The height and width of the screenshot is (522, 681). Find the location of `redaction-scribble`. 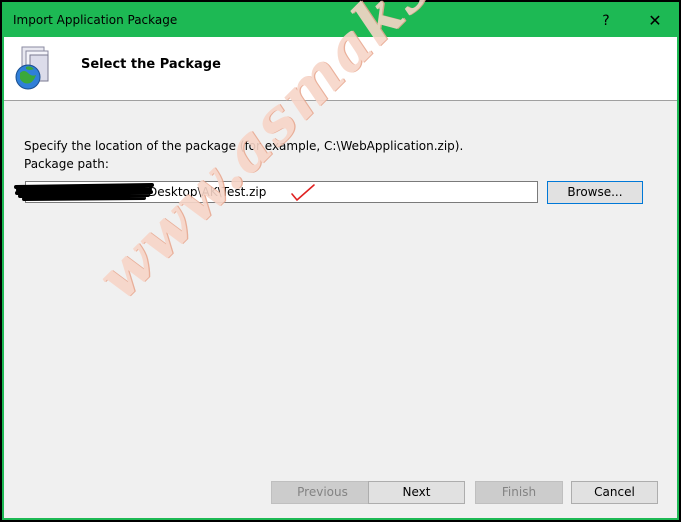

redaction-scribble is located at coordinates (84, 192).